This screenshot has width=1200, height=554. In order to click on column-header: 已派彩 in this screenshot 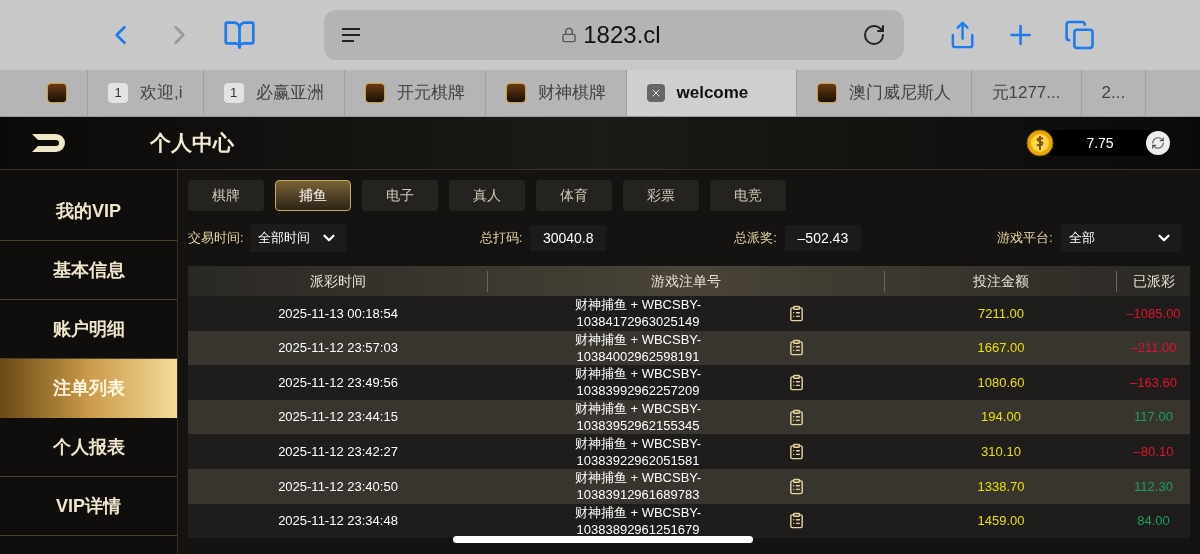, I will do `click(1153, 281)`.